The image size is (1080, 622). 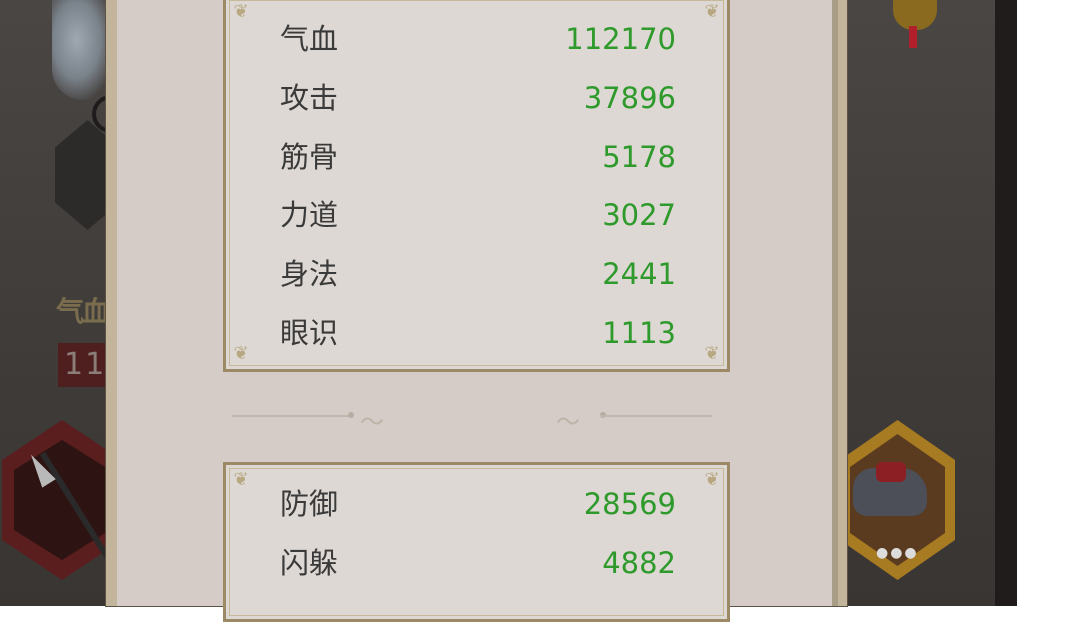 I want to click on divider-line-left, so click(x=291, y=416).